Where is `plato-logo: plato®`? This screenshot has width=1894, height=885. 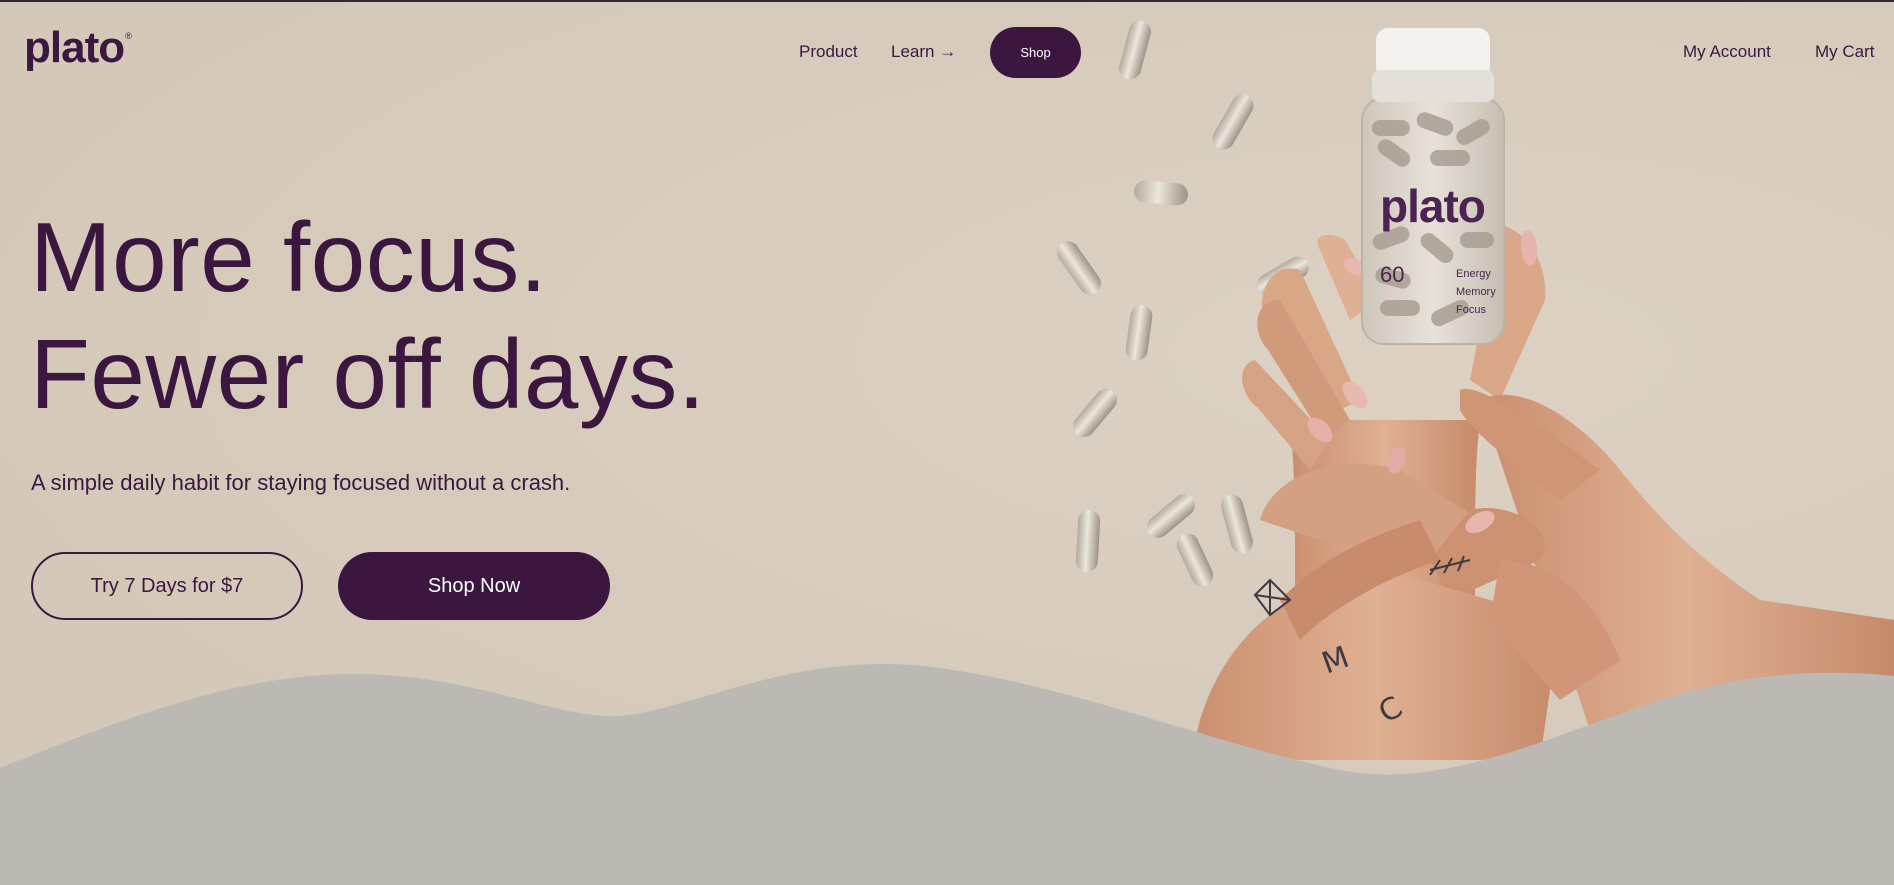 plato-logo: plato® is located at coordinates (78, 47).